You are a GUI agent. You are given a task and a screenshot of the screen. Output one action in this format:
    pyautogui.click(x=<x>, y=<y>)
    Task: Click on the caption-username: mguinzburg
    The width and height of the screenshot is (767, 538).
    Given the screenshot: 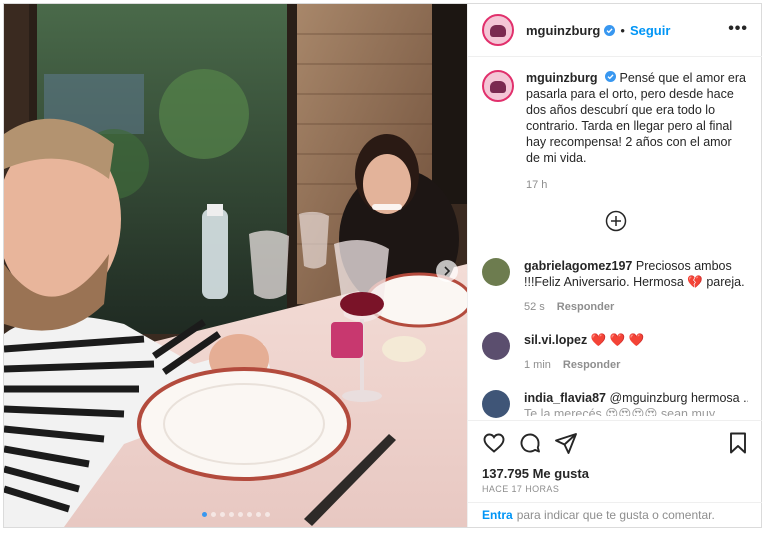 What is the action you would take?
    pyautogui.click(x=562, y=78)
    